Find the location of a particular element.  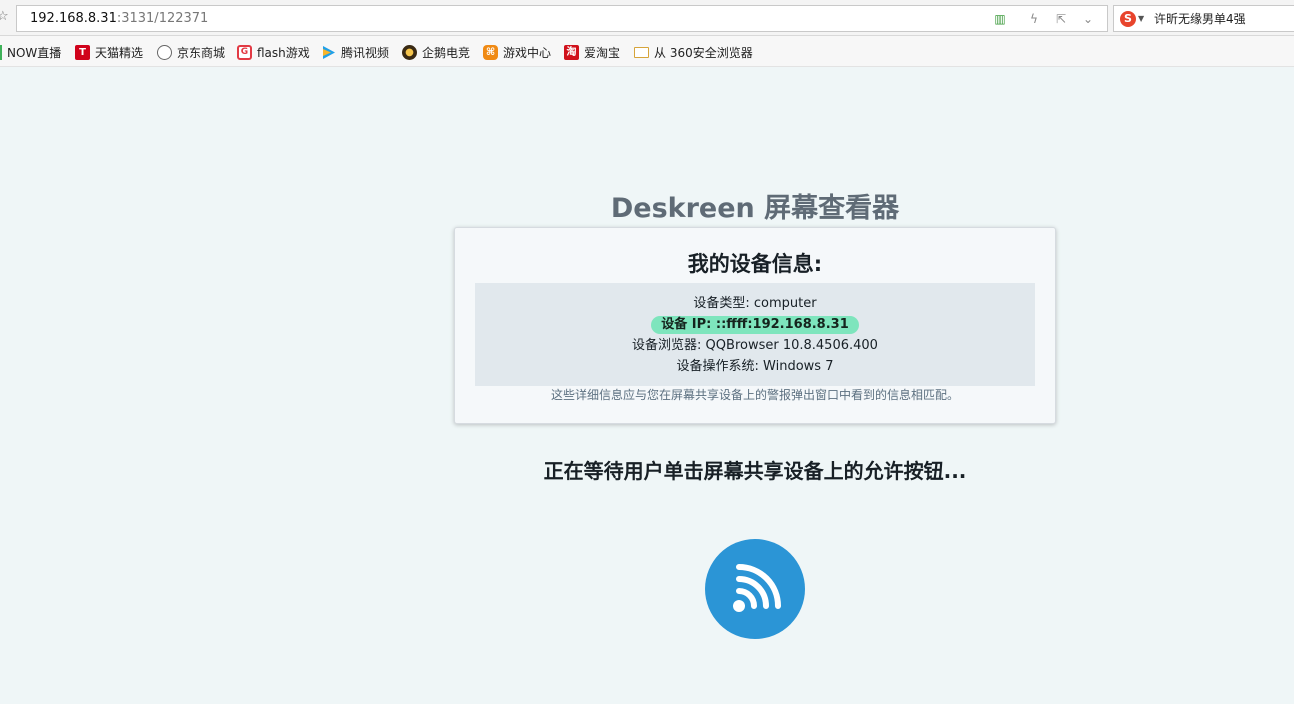

lightning-icon: ϟ is located at coordinates (1034, 19).